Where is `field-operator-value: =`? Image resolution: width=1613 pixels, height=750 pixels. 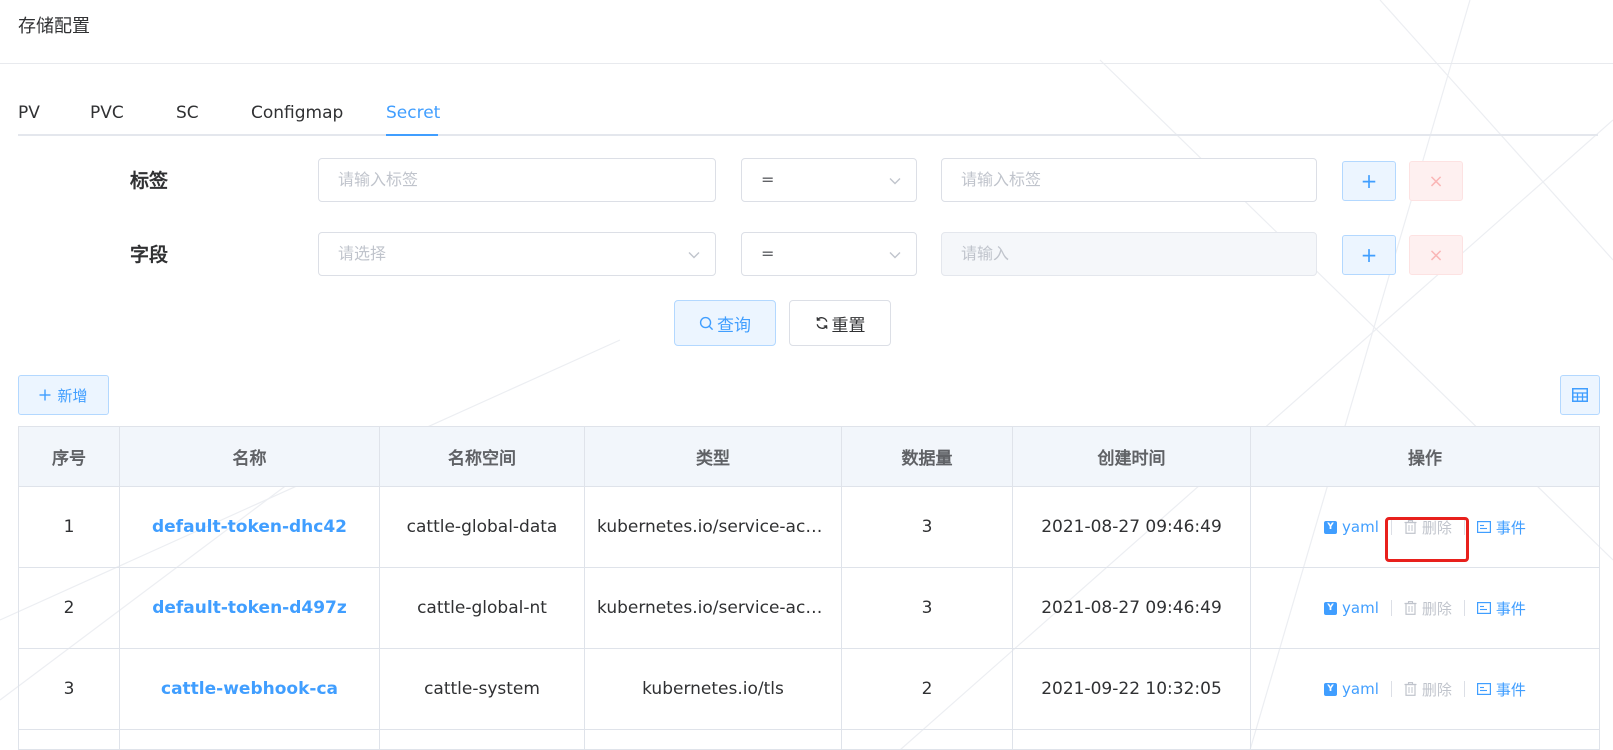 field-operator-value: = is located at coordinates (768, 253).